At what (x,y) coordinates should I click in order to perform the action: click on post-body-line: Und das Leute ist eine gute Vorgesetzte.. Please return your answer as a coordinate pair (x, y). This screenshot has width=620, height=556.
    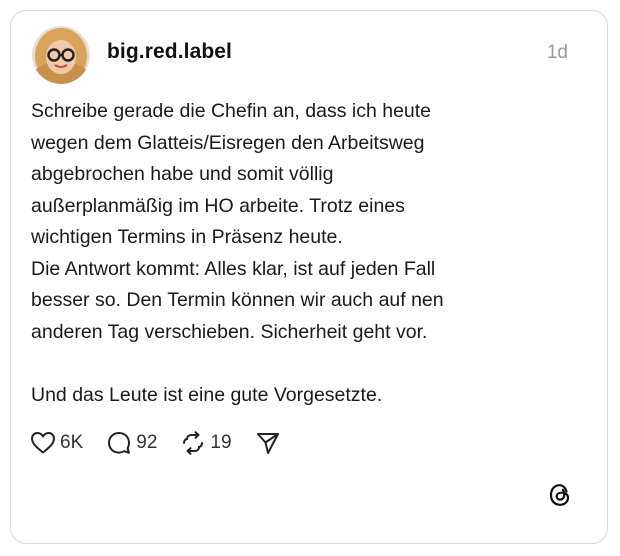
    Looking at the image, I should click on (207, 394).